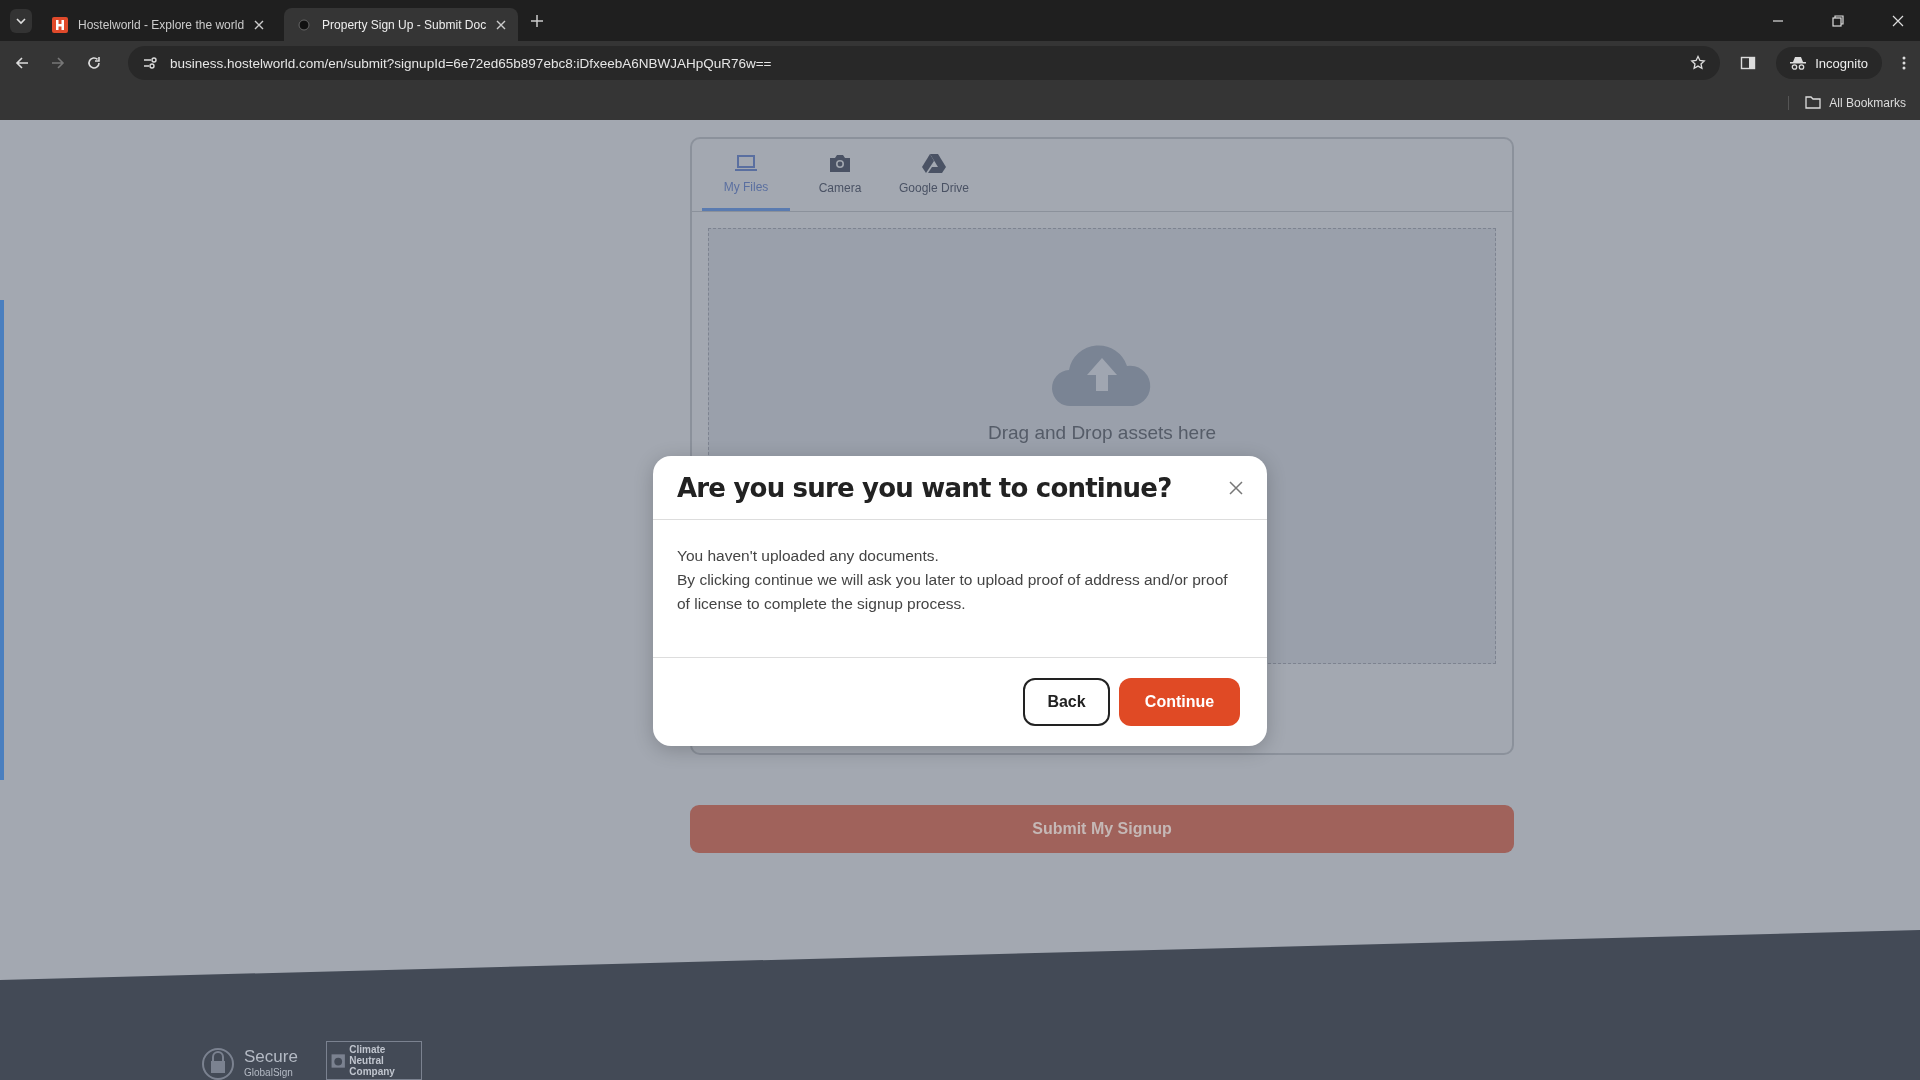  What do you see at coordinates (60, 24) in the screenshot?
I see `site-favicon-icon` at bounding box center [60, 24].